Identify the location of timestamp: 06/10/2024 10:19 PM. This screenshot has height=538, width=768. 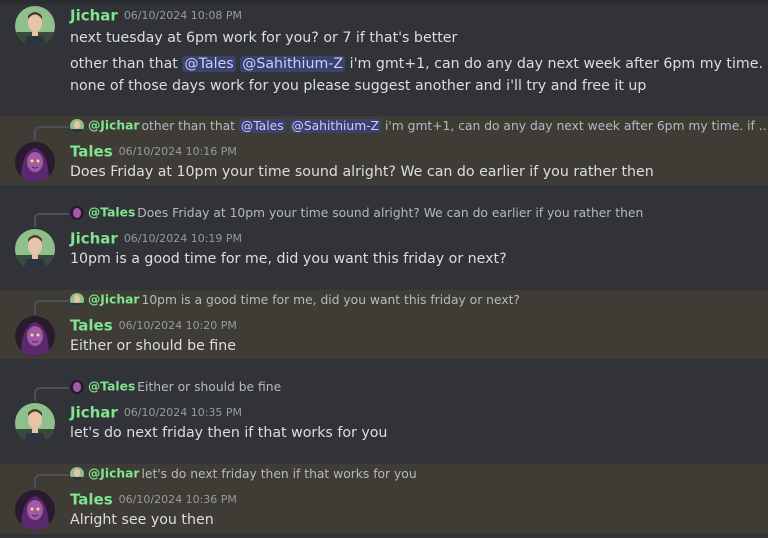
(183, 238).